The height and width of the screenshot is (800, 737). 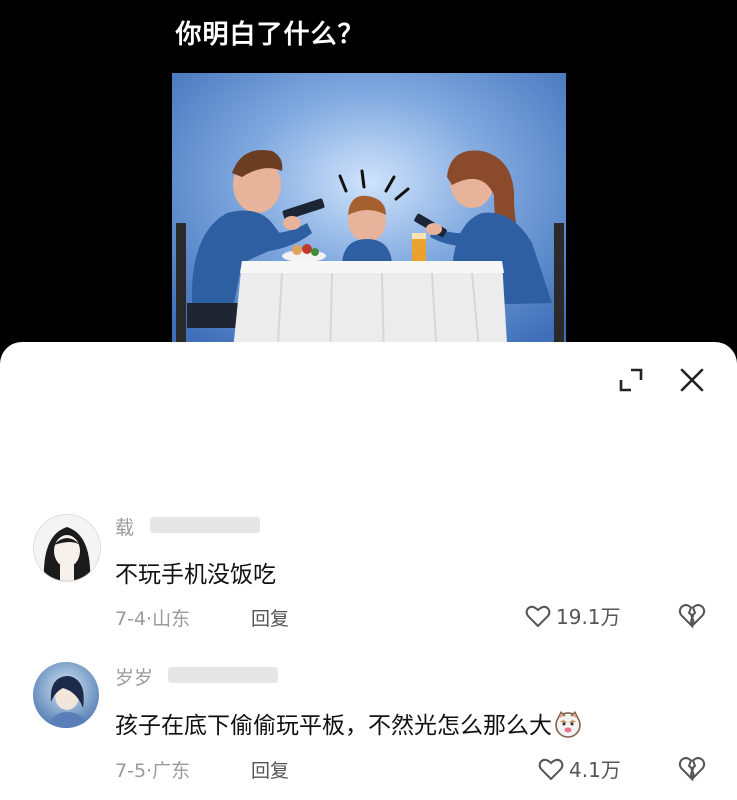 What do you see at coordinates (595, 770) in the screenshot?
I see `like-count: 4.1万` at bounding box center [595, 770].